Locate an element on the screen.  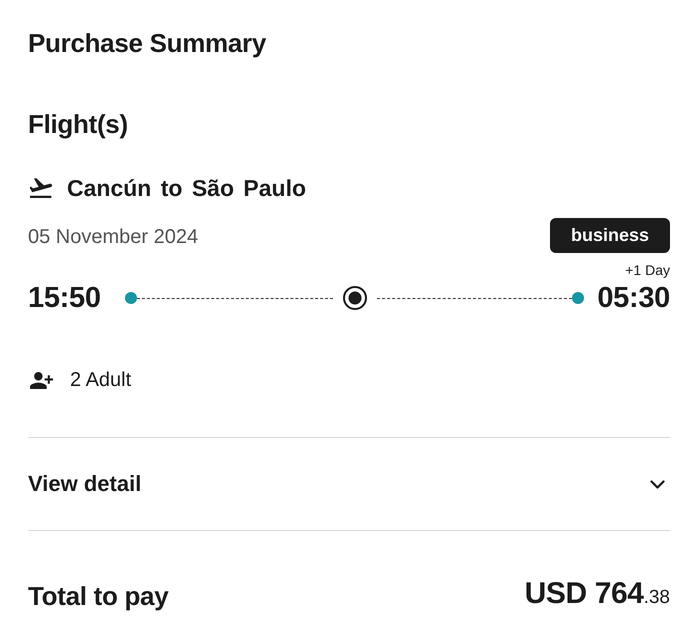
arrival-dot-icon is located at coordinates (578, 298).